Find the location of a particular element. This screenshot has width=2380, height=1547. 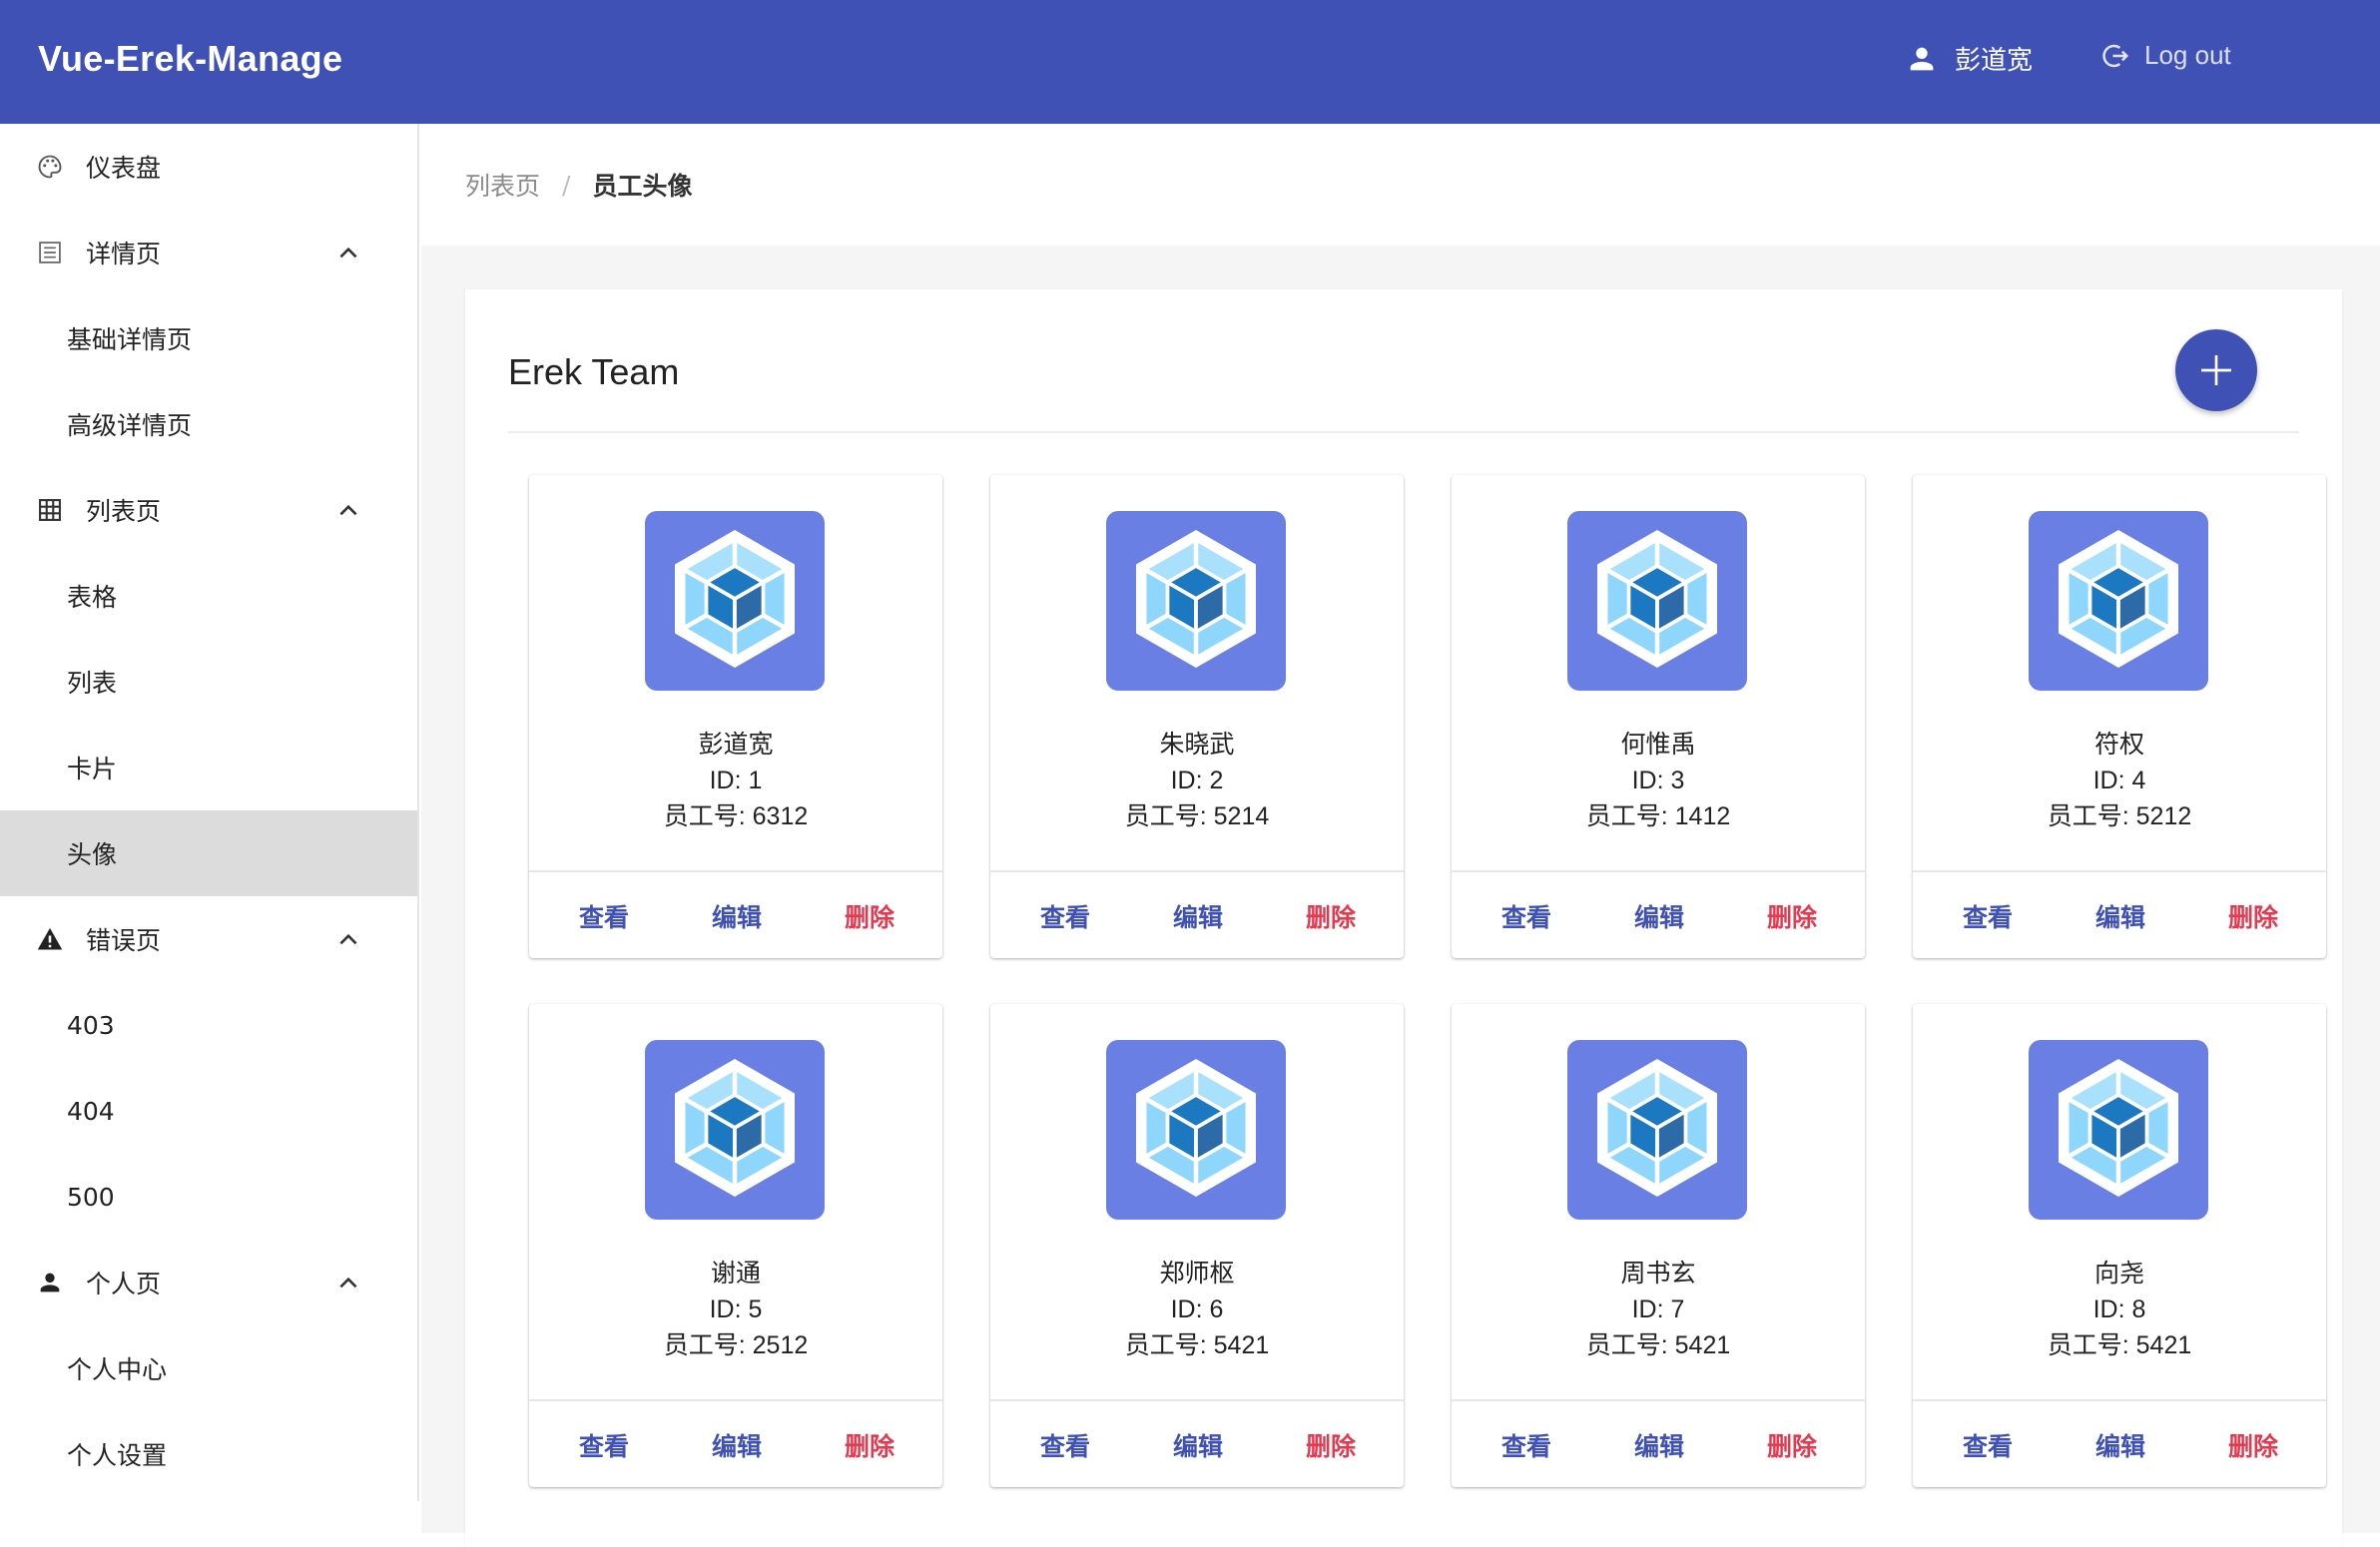

logout-label: Log out is located at coordinates (2187, 55).